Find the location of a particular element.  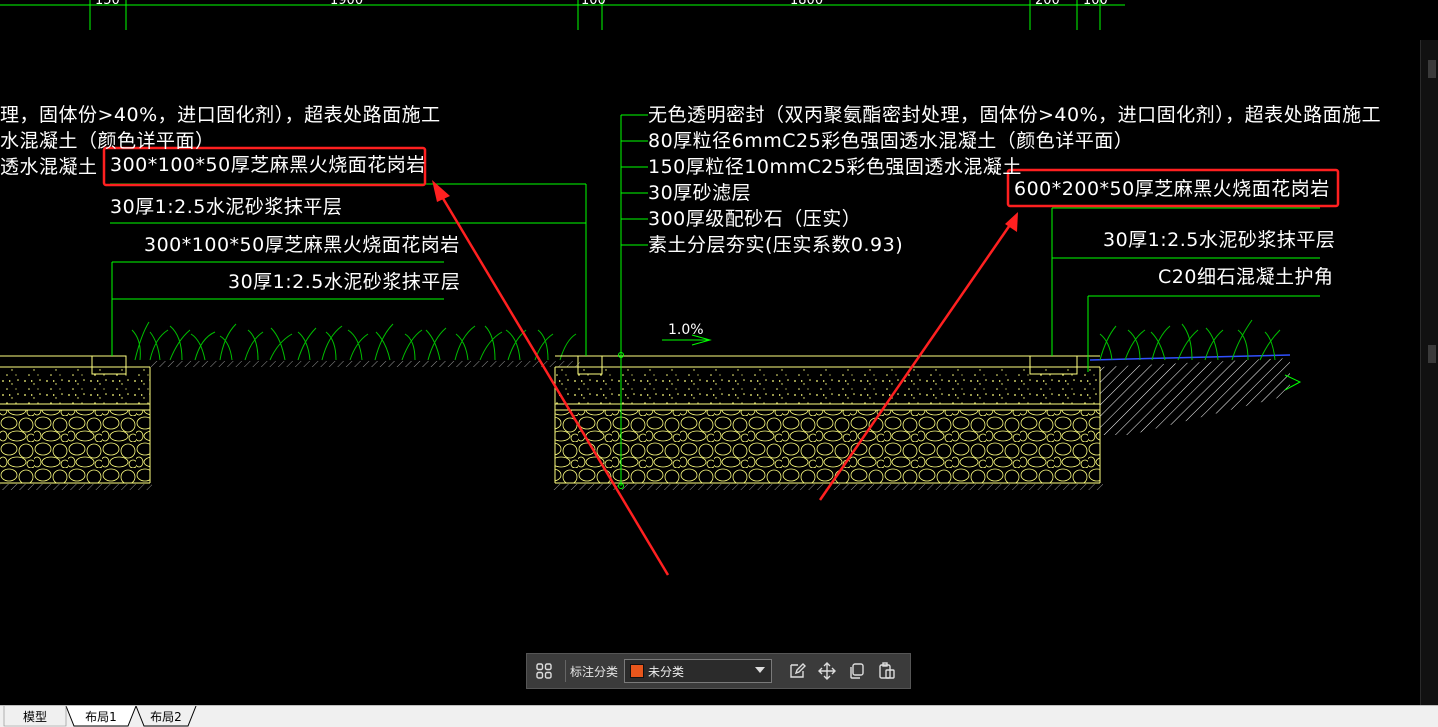

toolbar-divider is located at coordinates (565, 671).